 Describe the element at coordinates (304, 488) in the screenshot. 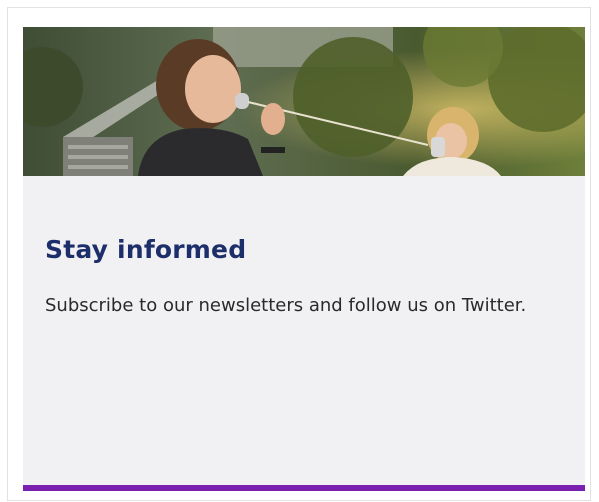

I see `accent-bar` at that location.